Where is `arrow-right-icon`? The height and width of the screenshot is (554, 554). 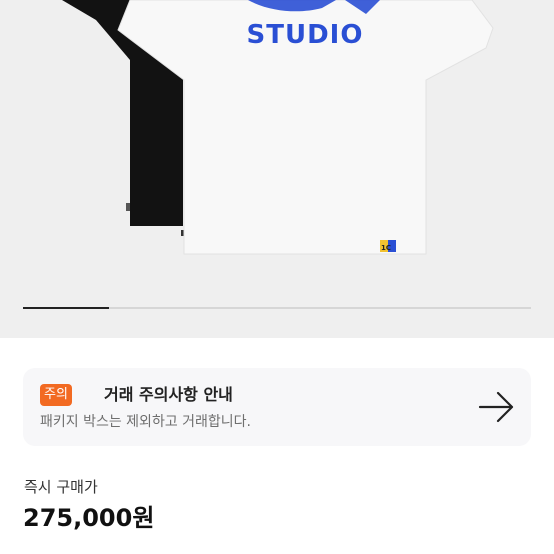 arrow-right-icon is located at coordinates (497, 407).